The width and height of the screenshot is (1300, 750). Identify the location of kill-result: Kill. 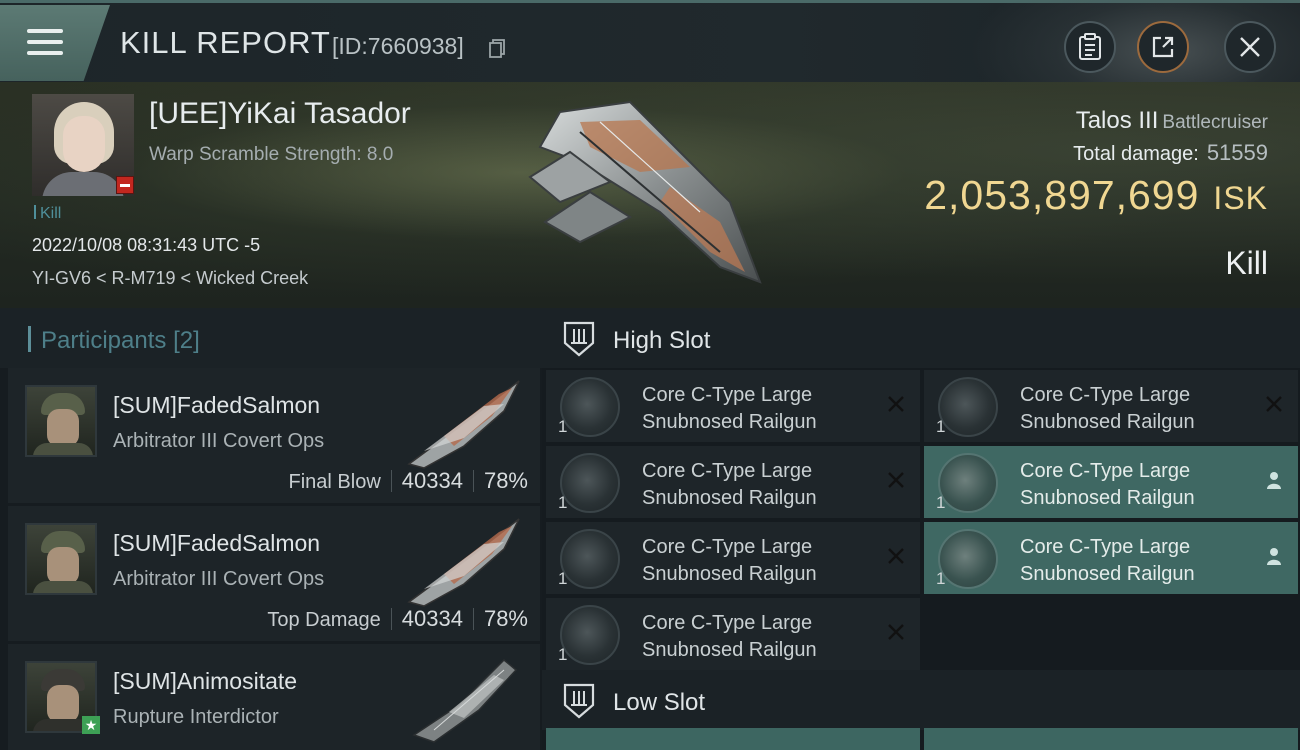
(1246, 263).